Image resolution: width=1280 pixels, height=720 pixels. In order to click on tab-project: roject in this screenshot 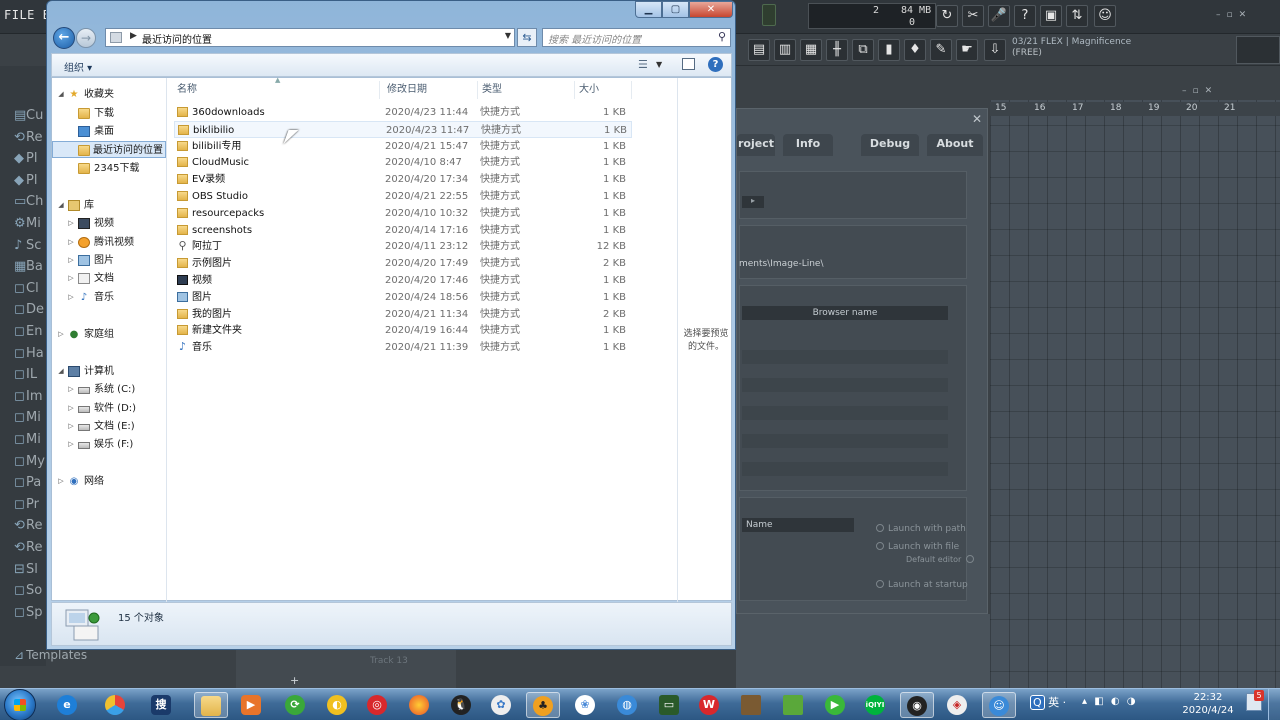, I will do `click(756, 145)`.